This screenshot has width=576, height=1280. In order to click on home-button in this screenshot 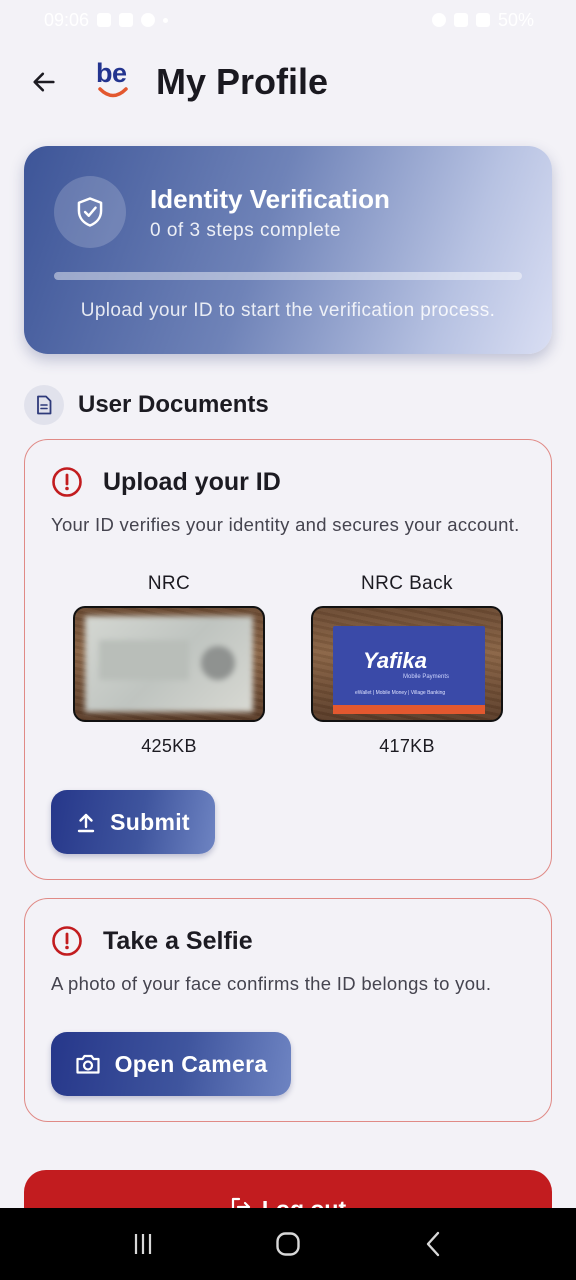, I will do `click(288, 1244)`.